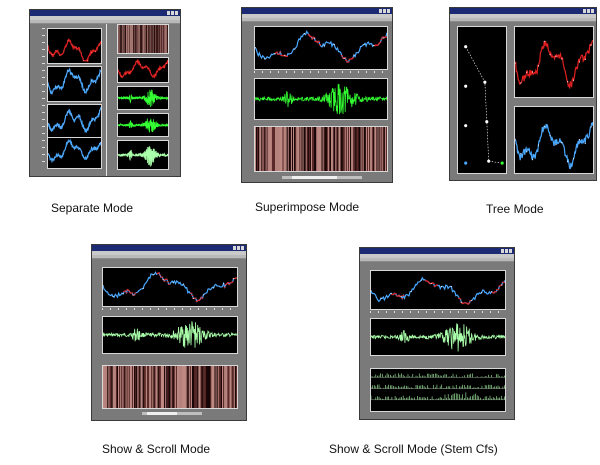  I want to click on screenshot-superimpose-mode, so click(317, 95).